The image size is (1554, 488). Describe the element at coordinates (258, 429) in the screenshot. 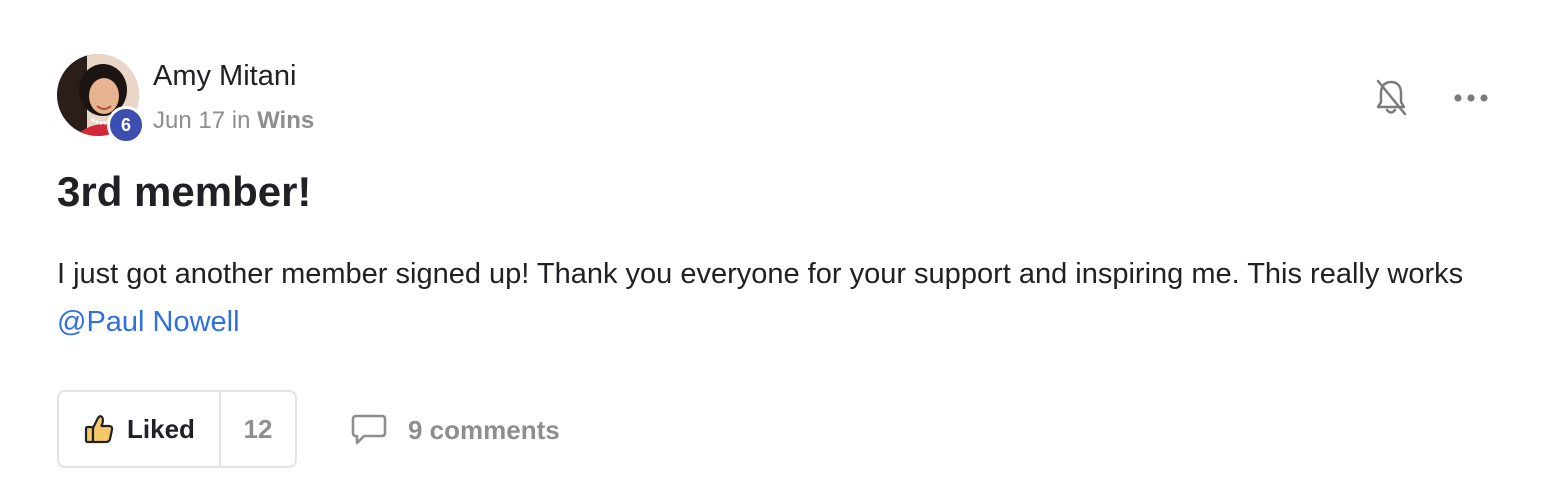

I see `like-count-button: 12` at that location.